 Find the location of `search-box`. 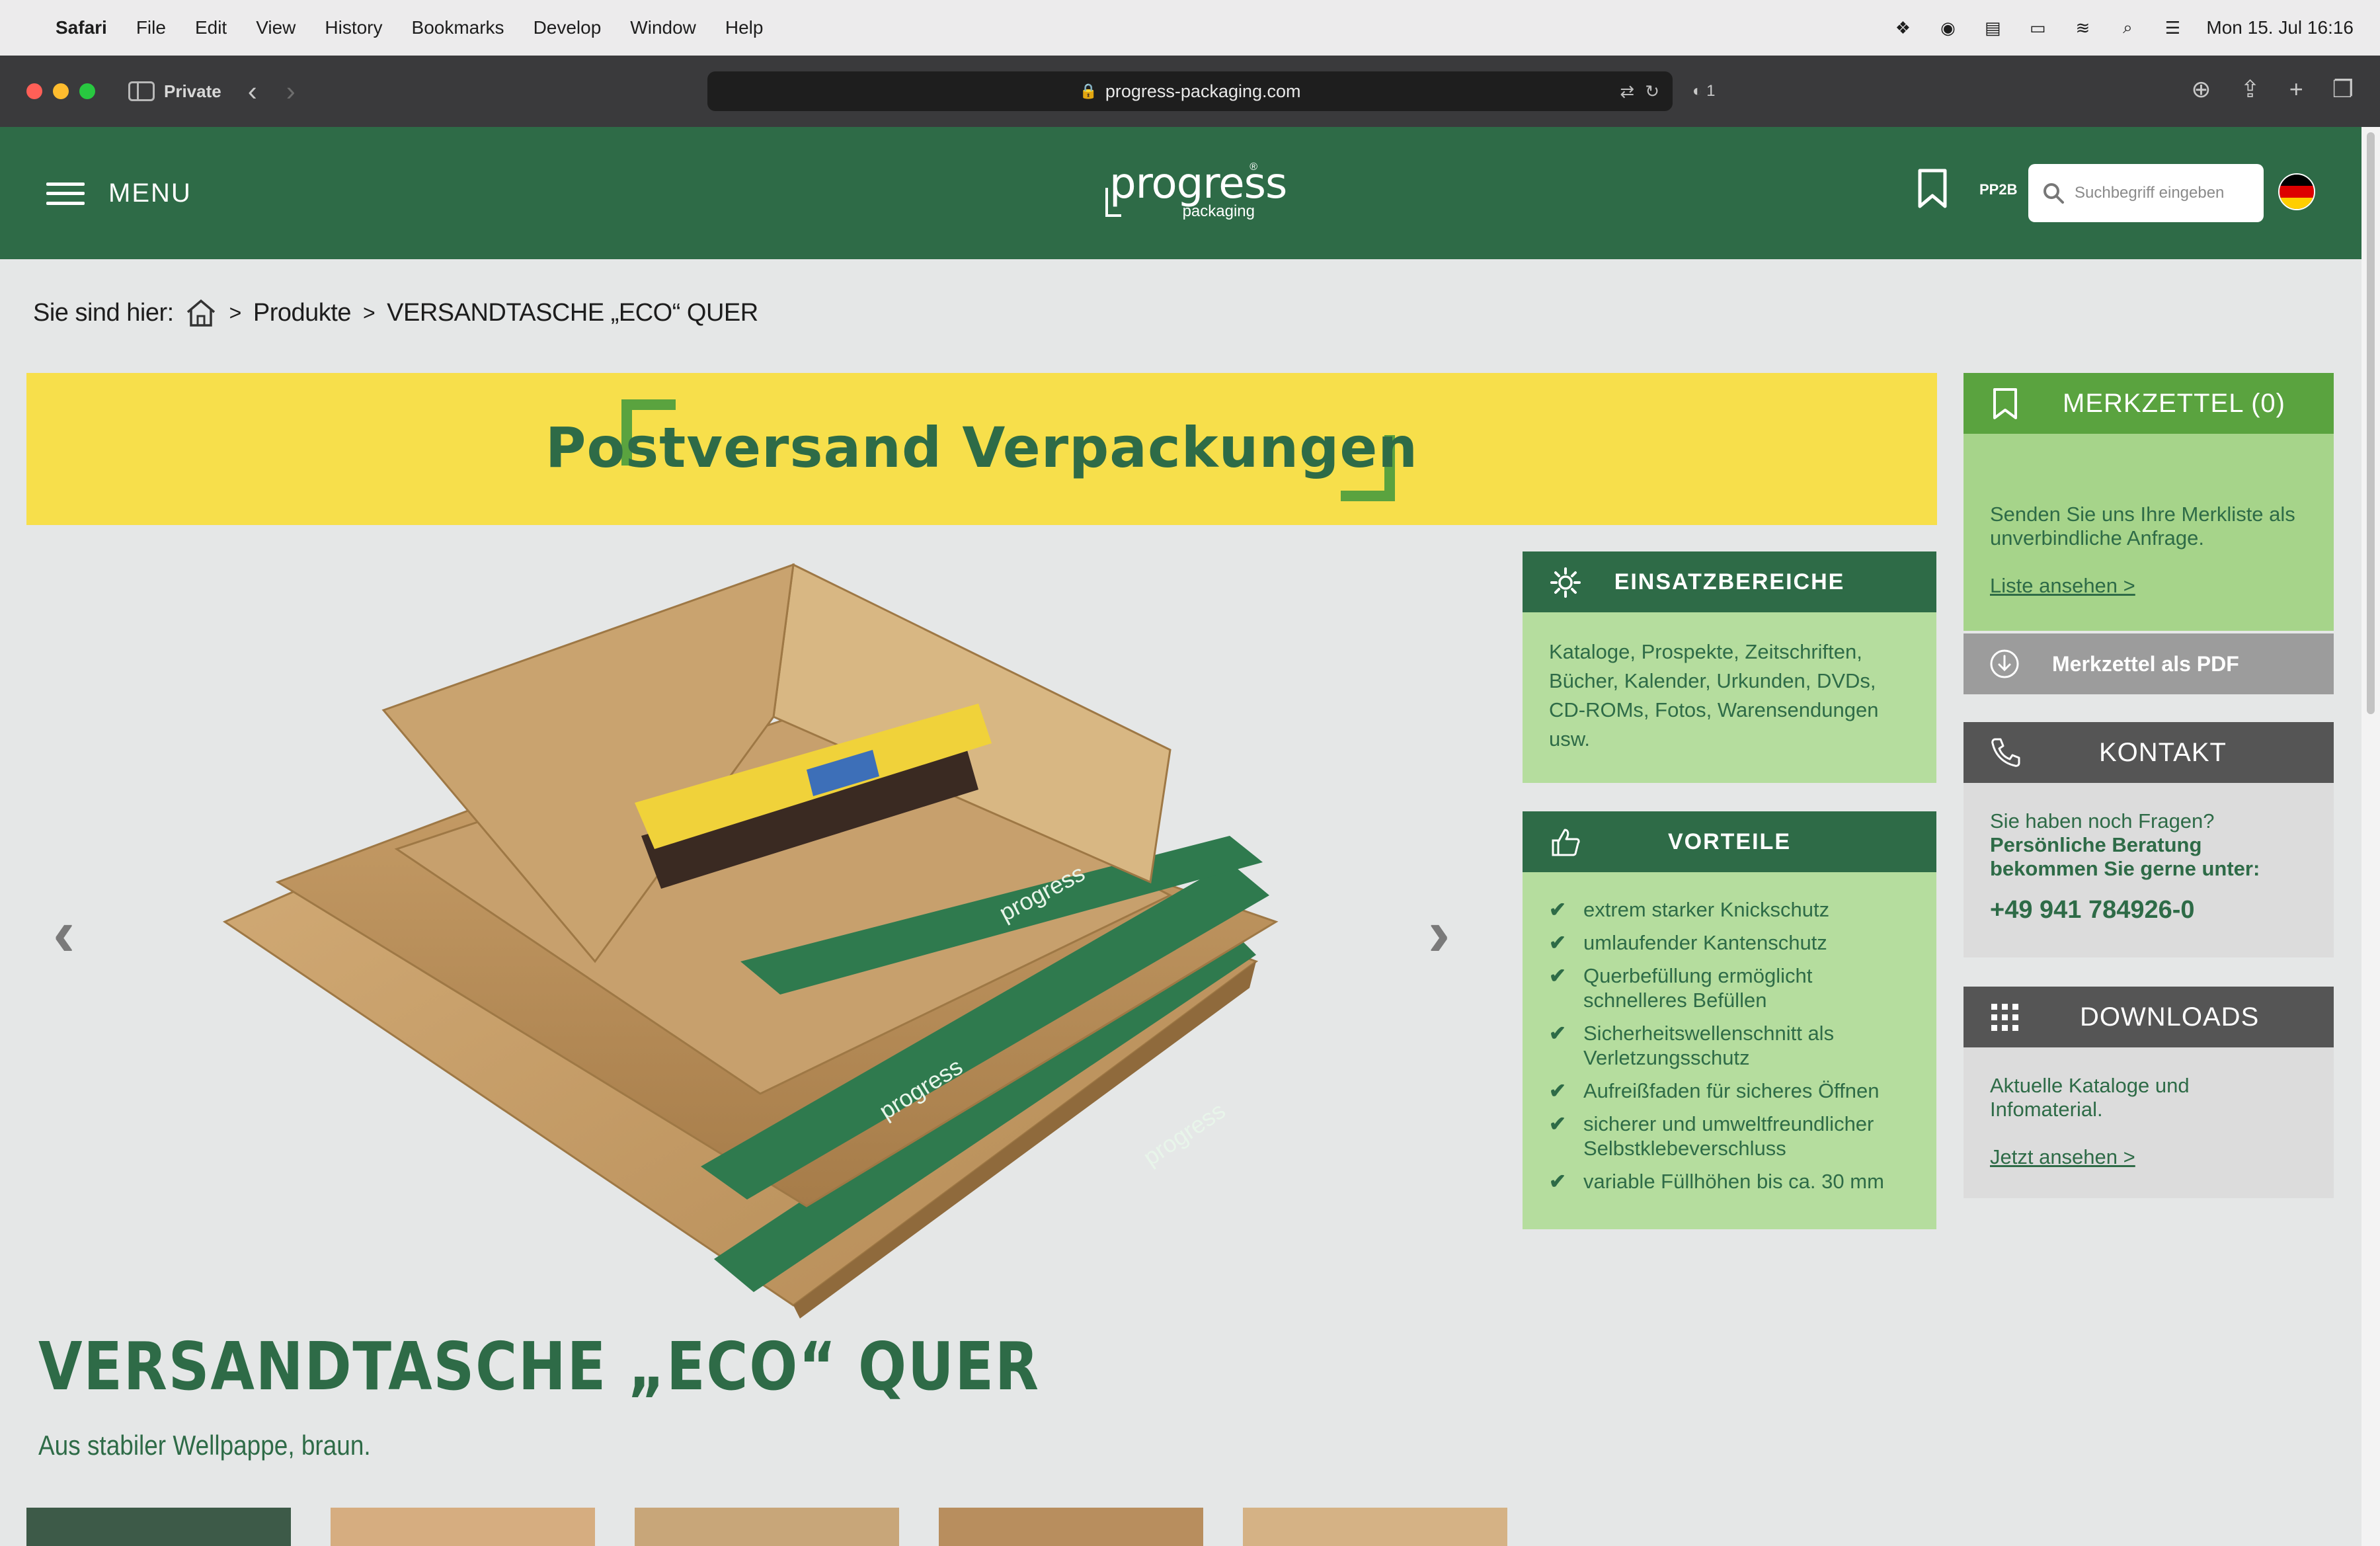

search-box is located at coordinates (2146, 193).